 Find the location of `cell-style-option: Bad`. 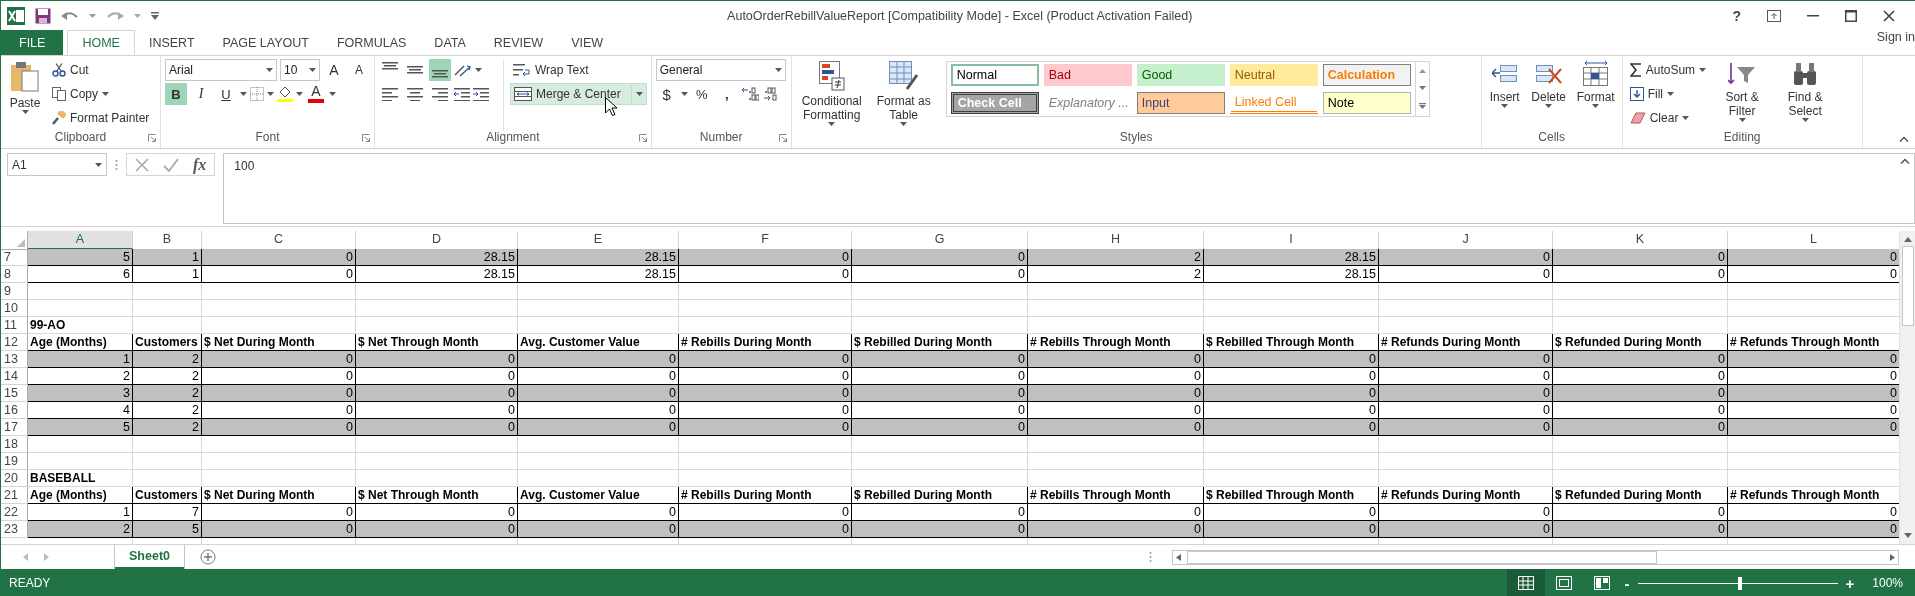

cell-style-option: Bad is located at coordinates (1087, 75).